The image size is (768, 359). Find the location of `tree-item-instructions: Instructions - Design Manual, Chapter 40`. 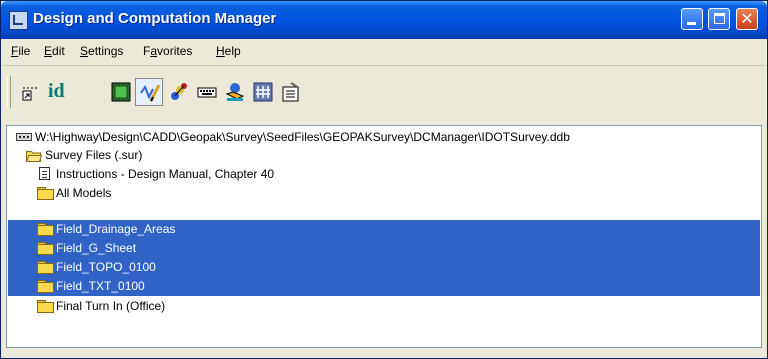

tree-item-instructions: Instructions - Design Manual, Chapter 40 is located at coordinates (384, 174).